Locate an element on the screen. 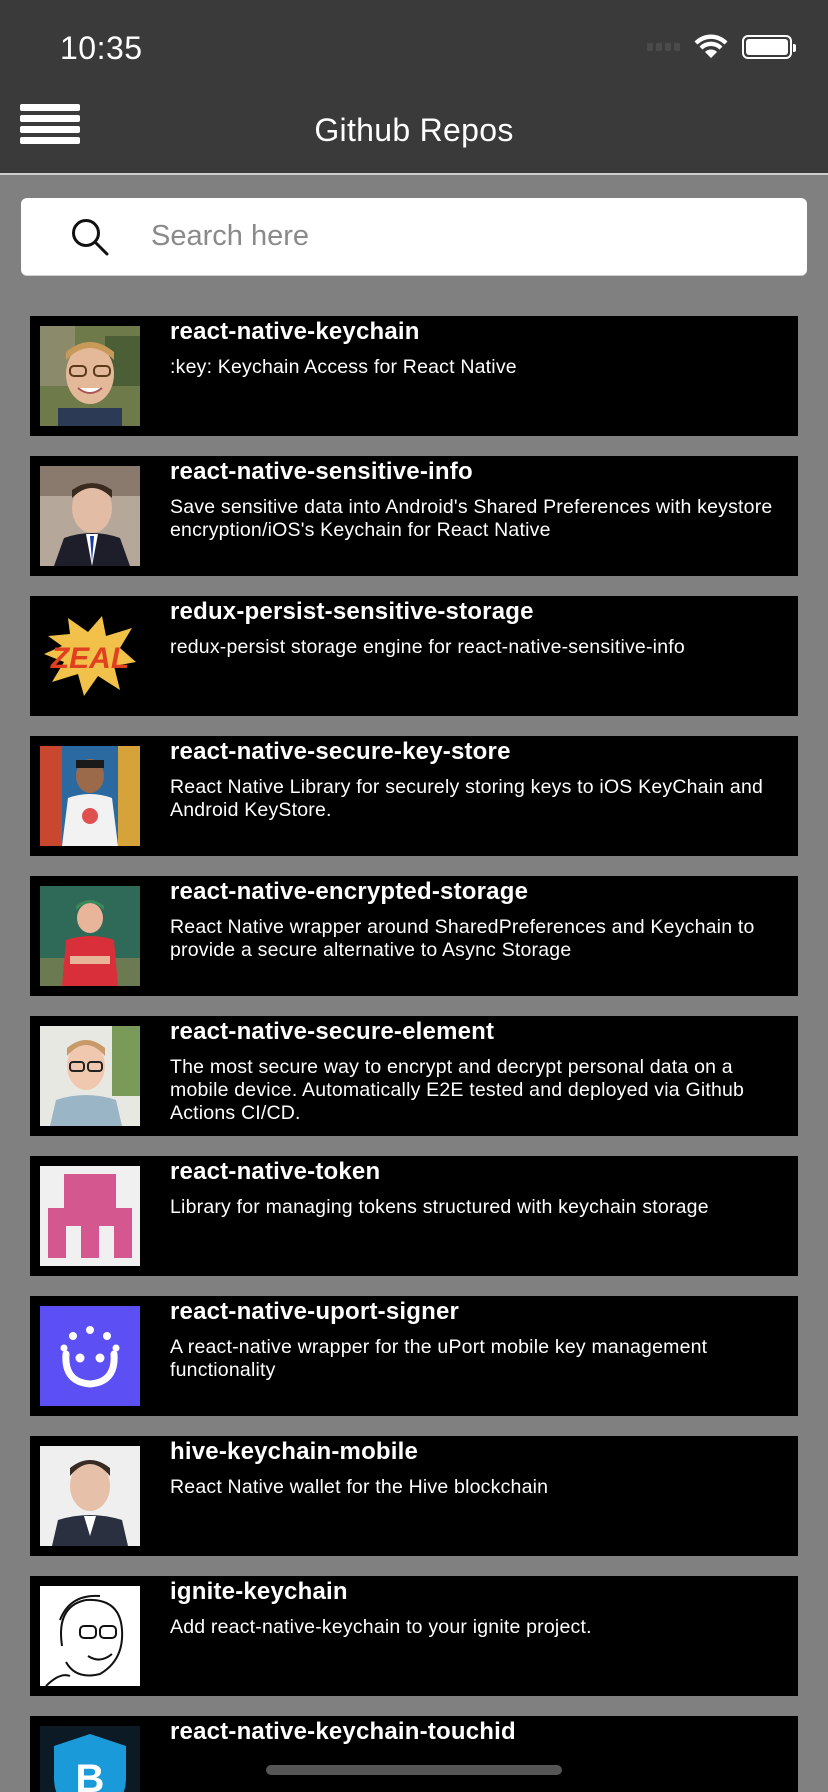  repo-name: react-native-secure-element is located at coordinates (332, 1031).